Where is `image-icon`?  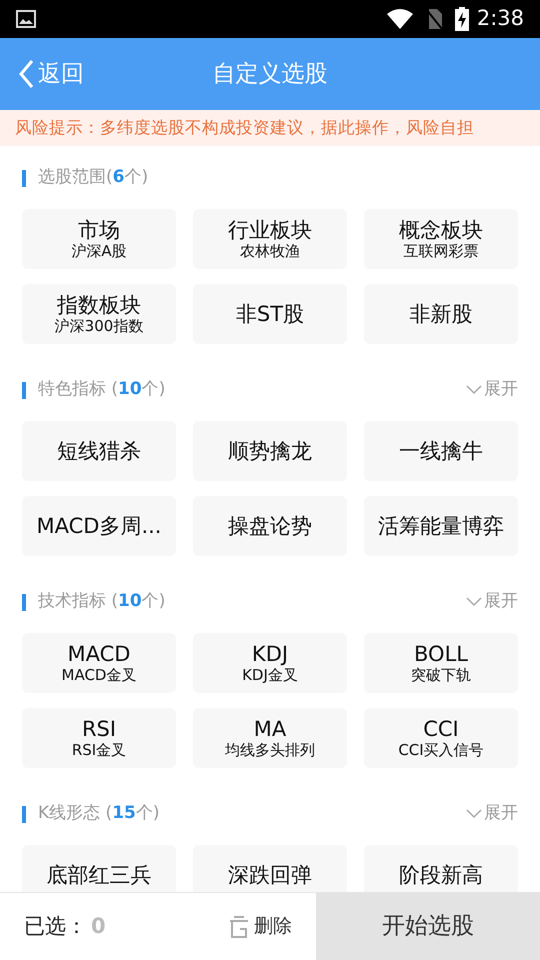 image-icon is located at coordinates (26, 19).